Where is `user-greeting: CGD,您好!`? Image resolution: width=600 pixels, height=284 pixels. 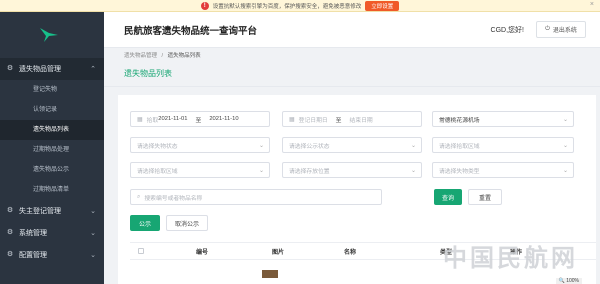 user-greeting: CGD,您好! is located at coordinates (507, 30).